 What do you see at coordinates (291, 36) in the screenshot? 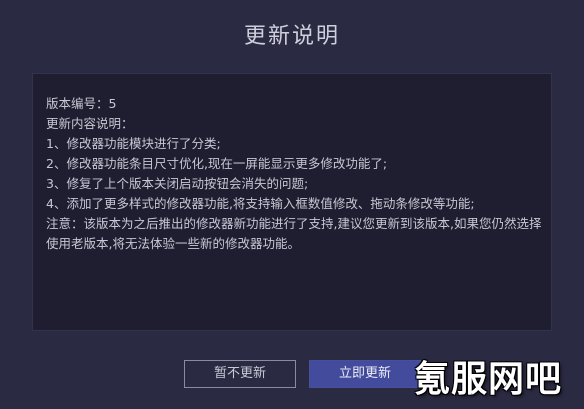
I see `dialog-title: 更新说明` at bounding box center [291, 36].